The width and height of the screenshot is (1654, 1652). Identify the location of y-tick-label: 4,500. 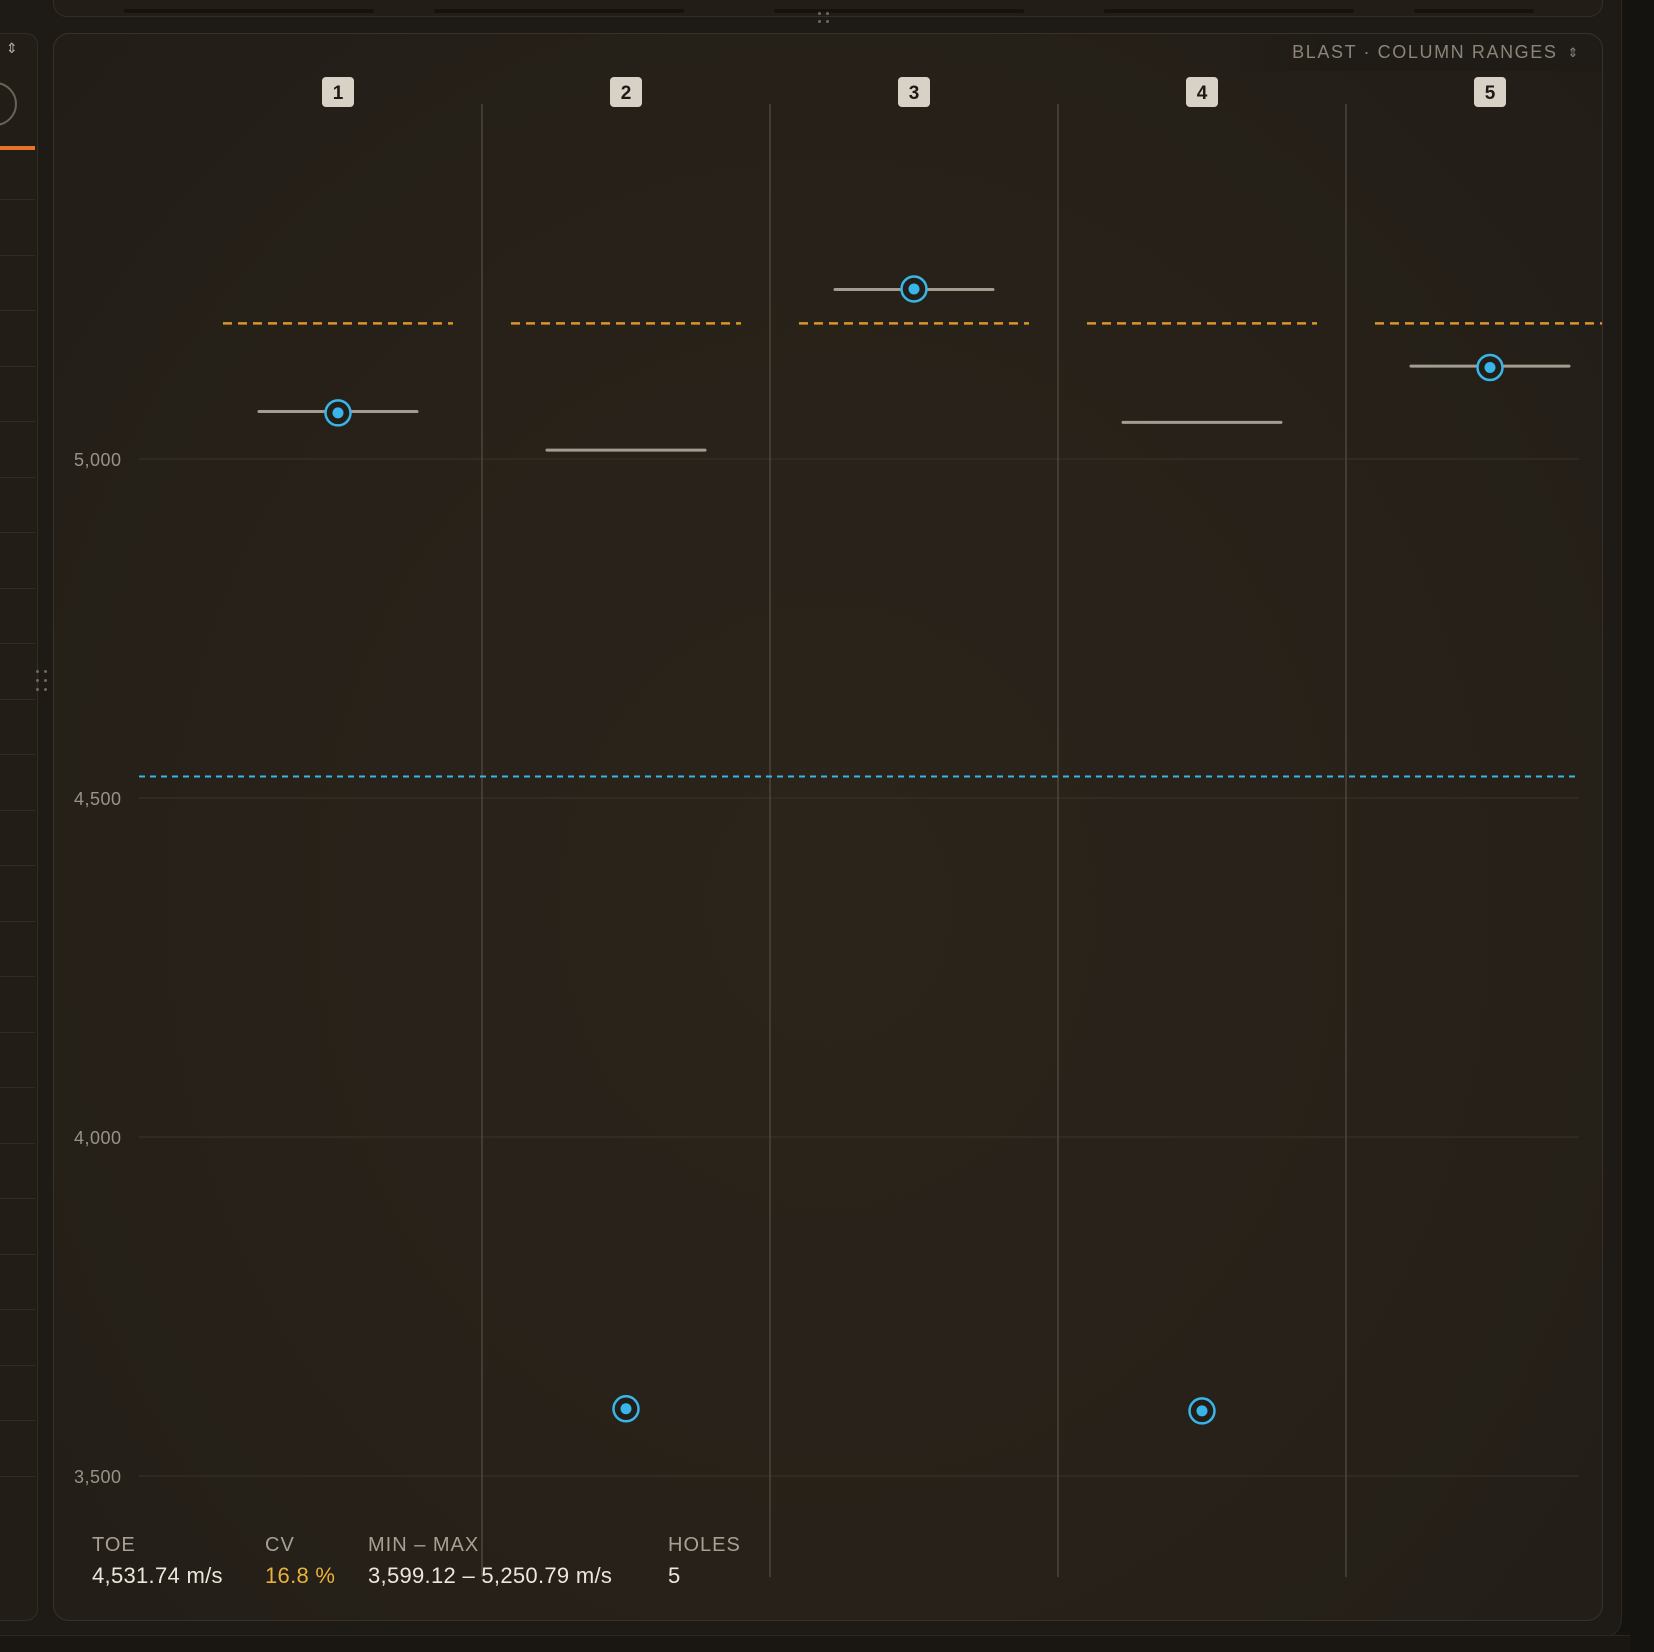
(98, 799).